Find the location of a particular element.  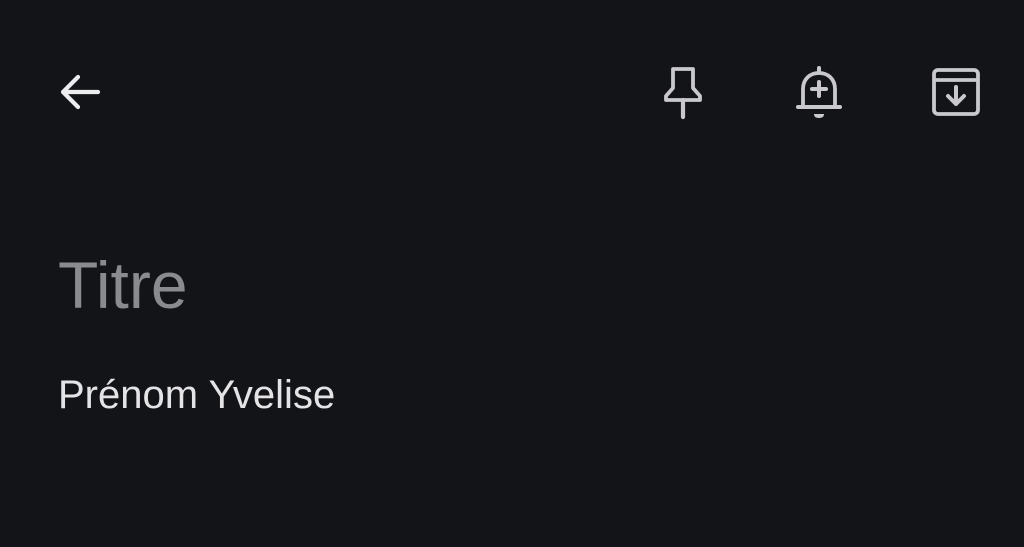

note-body-text: Prénom Yvelise is located at coordinates (197, 395).